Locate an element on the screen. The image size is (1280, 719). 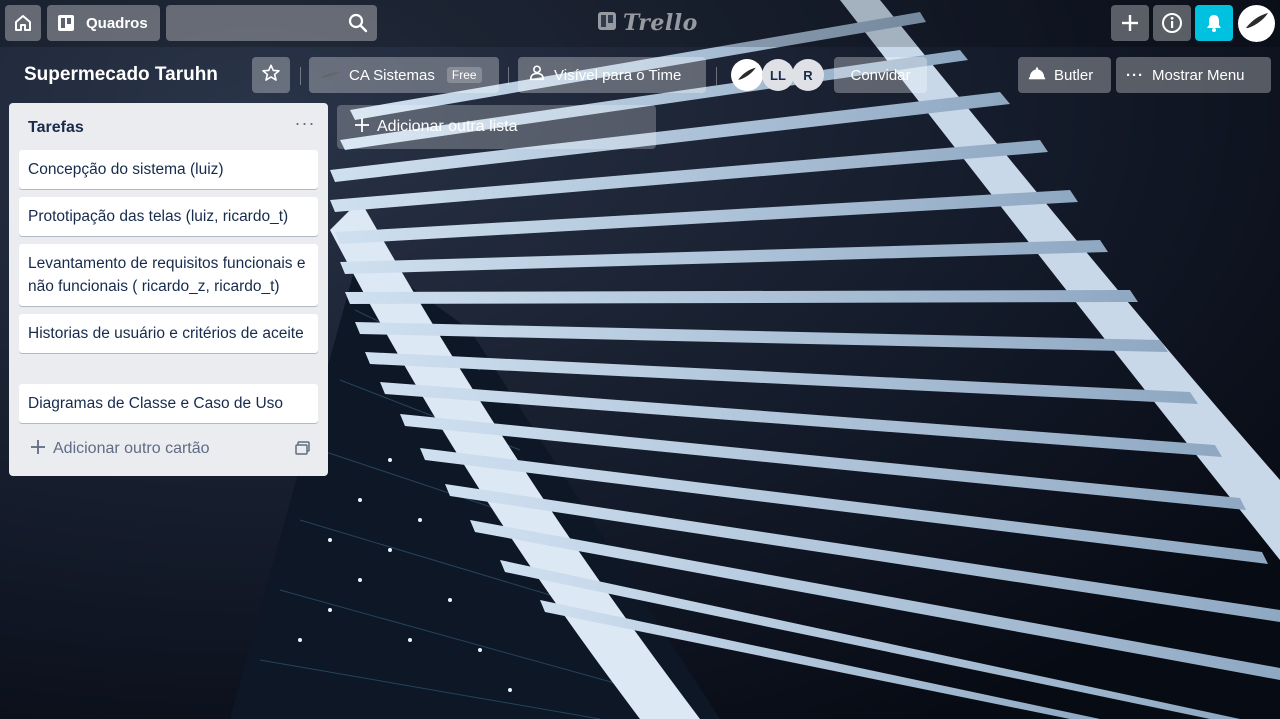
butler-icon is located at coordinates (1037, 75).